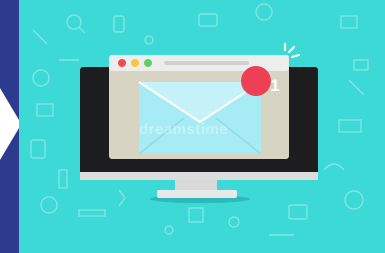  I want to click on window-maximize-dot, so click(148, 63).